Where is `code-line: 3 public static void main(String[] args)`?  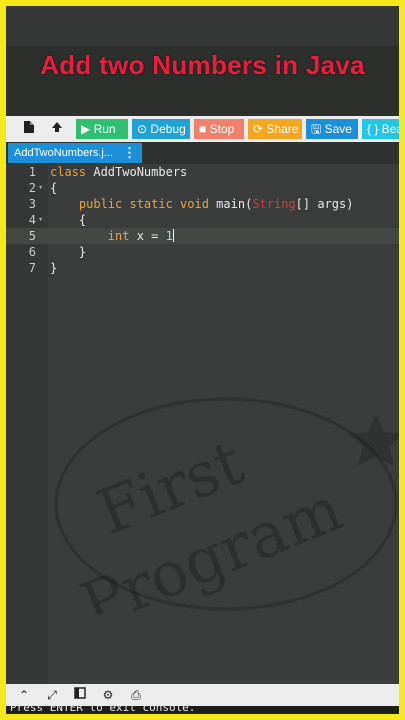 code-line: 3 public static void main(String[] args) is located at coordinates (202, 204).